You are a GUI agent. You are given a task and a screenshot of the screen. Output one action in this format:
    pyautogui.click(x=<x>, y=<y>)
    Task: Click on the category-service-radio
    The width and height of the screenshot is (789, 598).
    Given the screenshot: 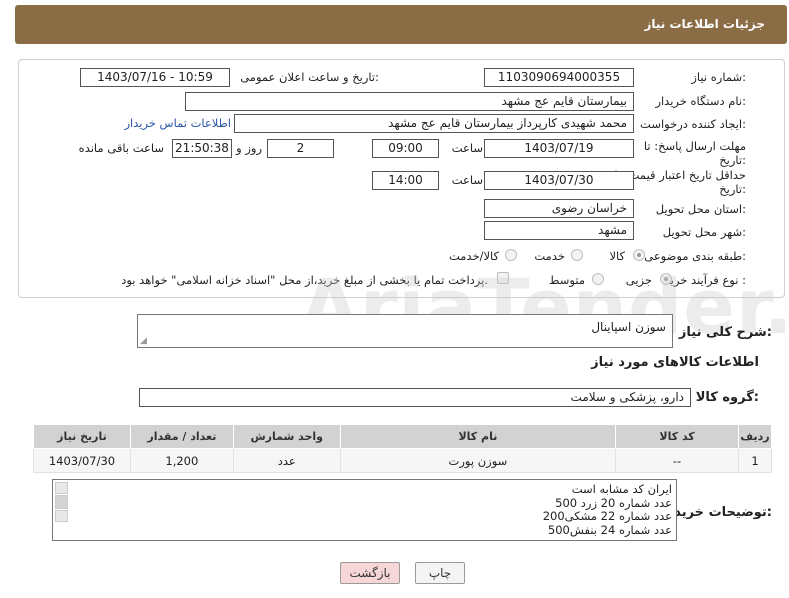 What is the action you would take?
    pyautogui.click(x=577, y=255)
    